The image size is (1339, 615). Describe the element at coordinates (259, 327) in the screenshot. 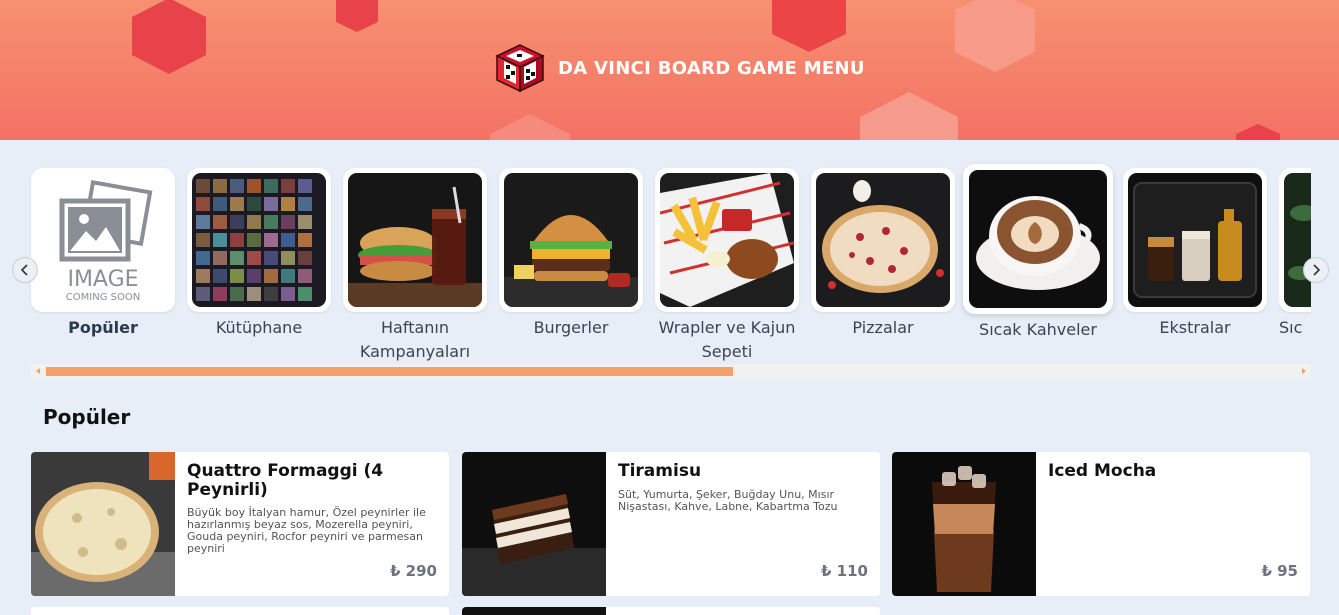

I see `category-label: Kütüphane` at that location.